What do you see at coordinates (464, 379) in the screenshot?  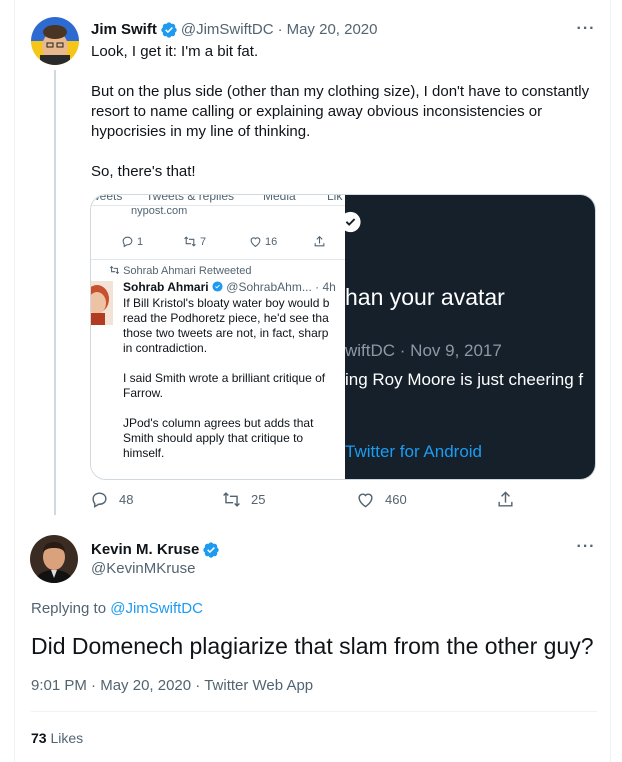 I see `cropped-text: ing Roy Moore is just cheering f` at bounding box center [464, 379].